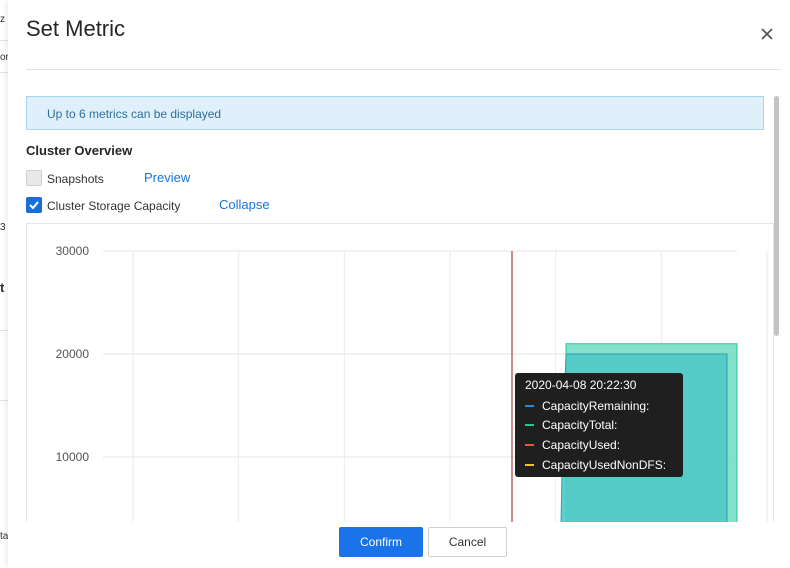  I want to click on dialog-title: Set Metric, so click(76, 28).